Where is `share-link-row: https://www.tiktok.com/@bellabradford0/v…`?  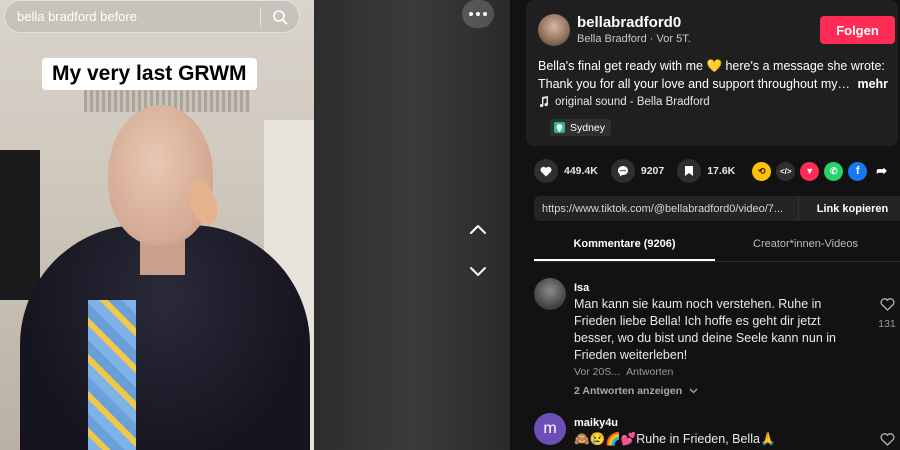 share-link-row: https://www.tiktok.com/@bellabradford0/v… is located at coordinates (717, 208).